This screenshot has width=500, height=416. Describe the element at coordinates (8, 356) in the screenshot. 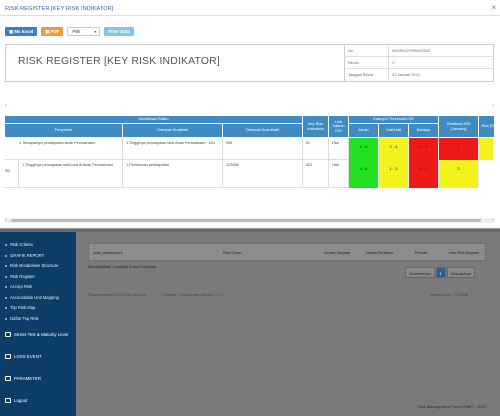

I see `folder-icon` at that location.